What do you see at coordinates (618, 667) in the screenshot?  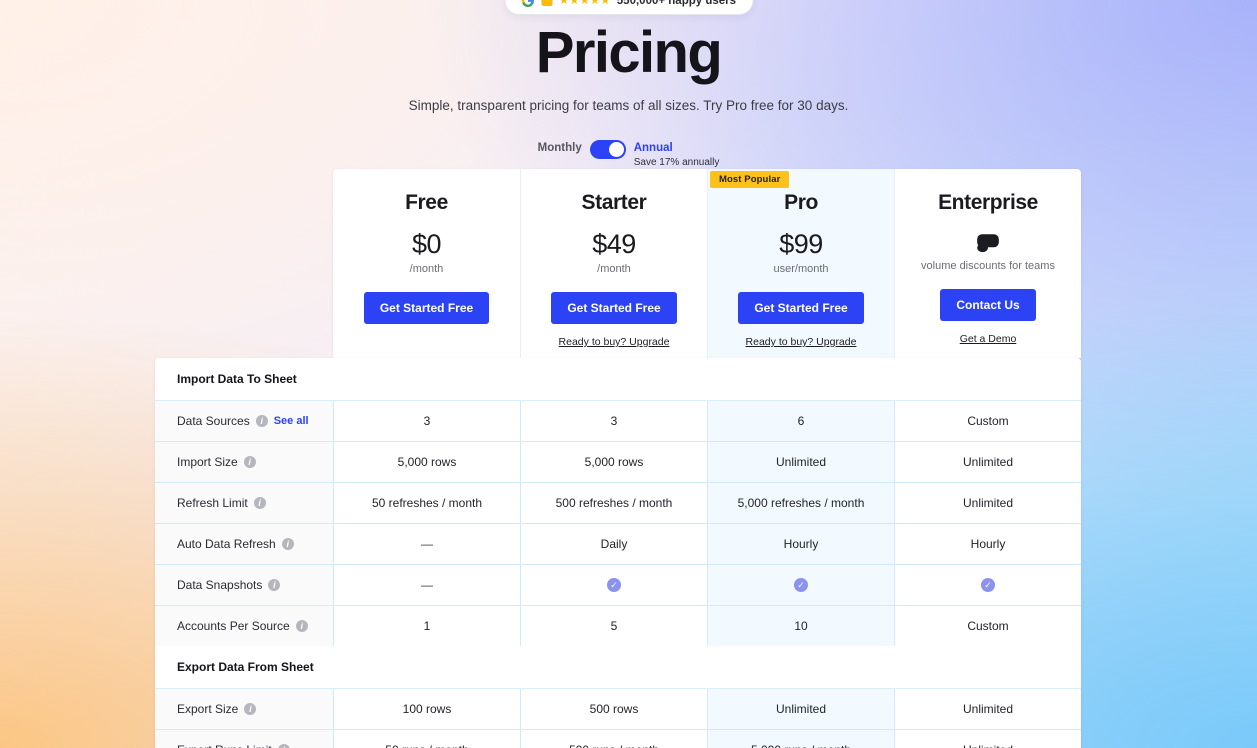 I see `table-section-heading: Export Data From Sheet` at bounding box center [618, 667].